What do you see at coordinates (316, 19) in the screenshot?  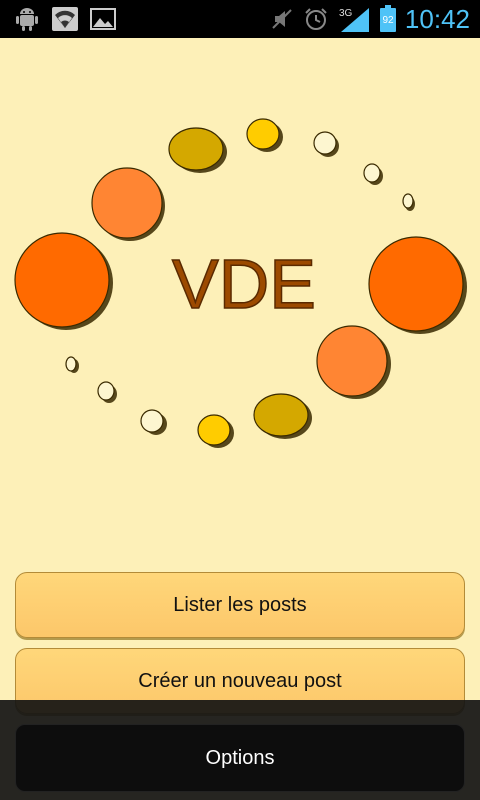 I see `alarm-icon` at bounding box center [316, 19].